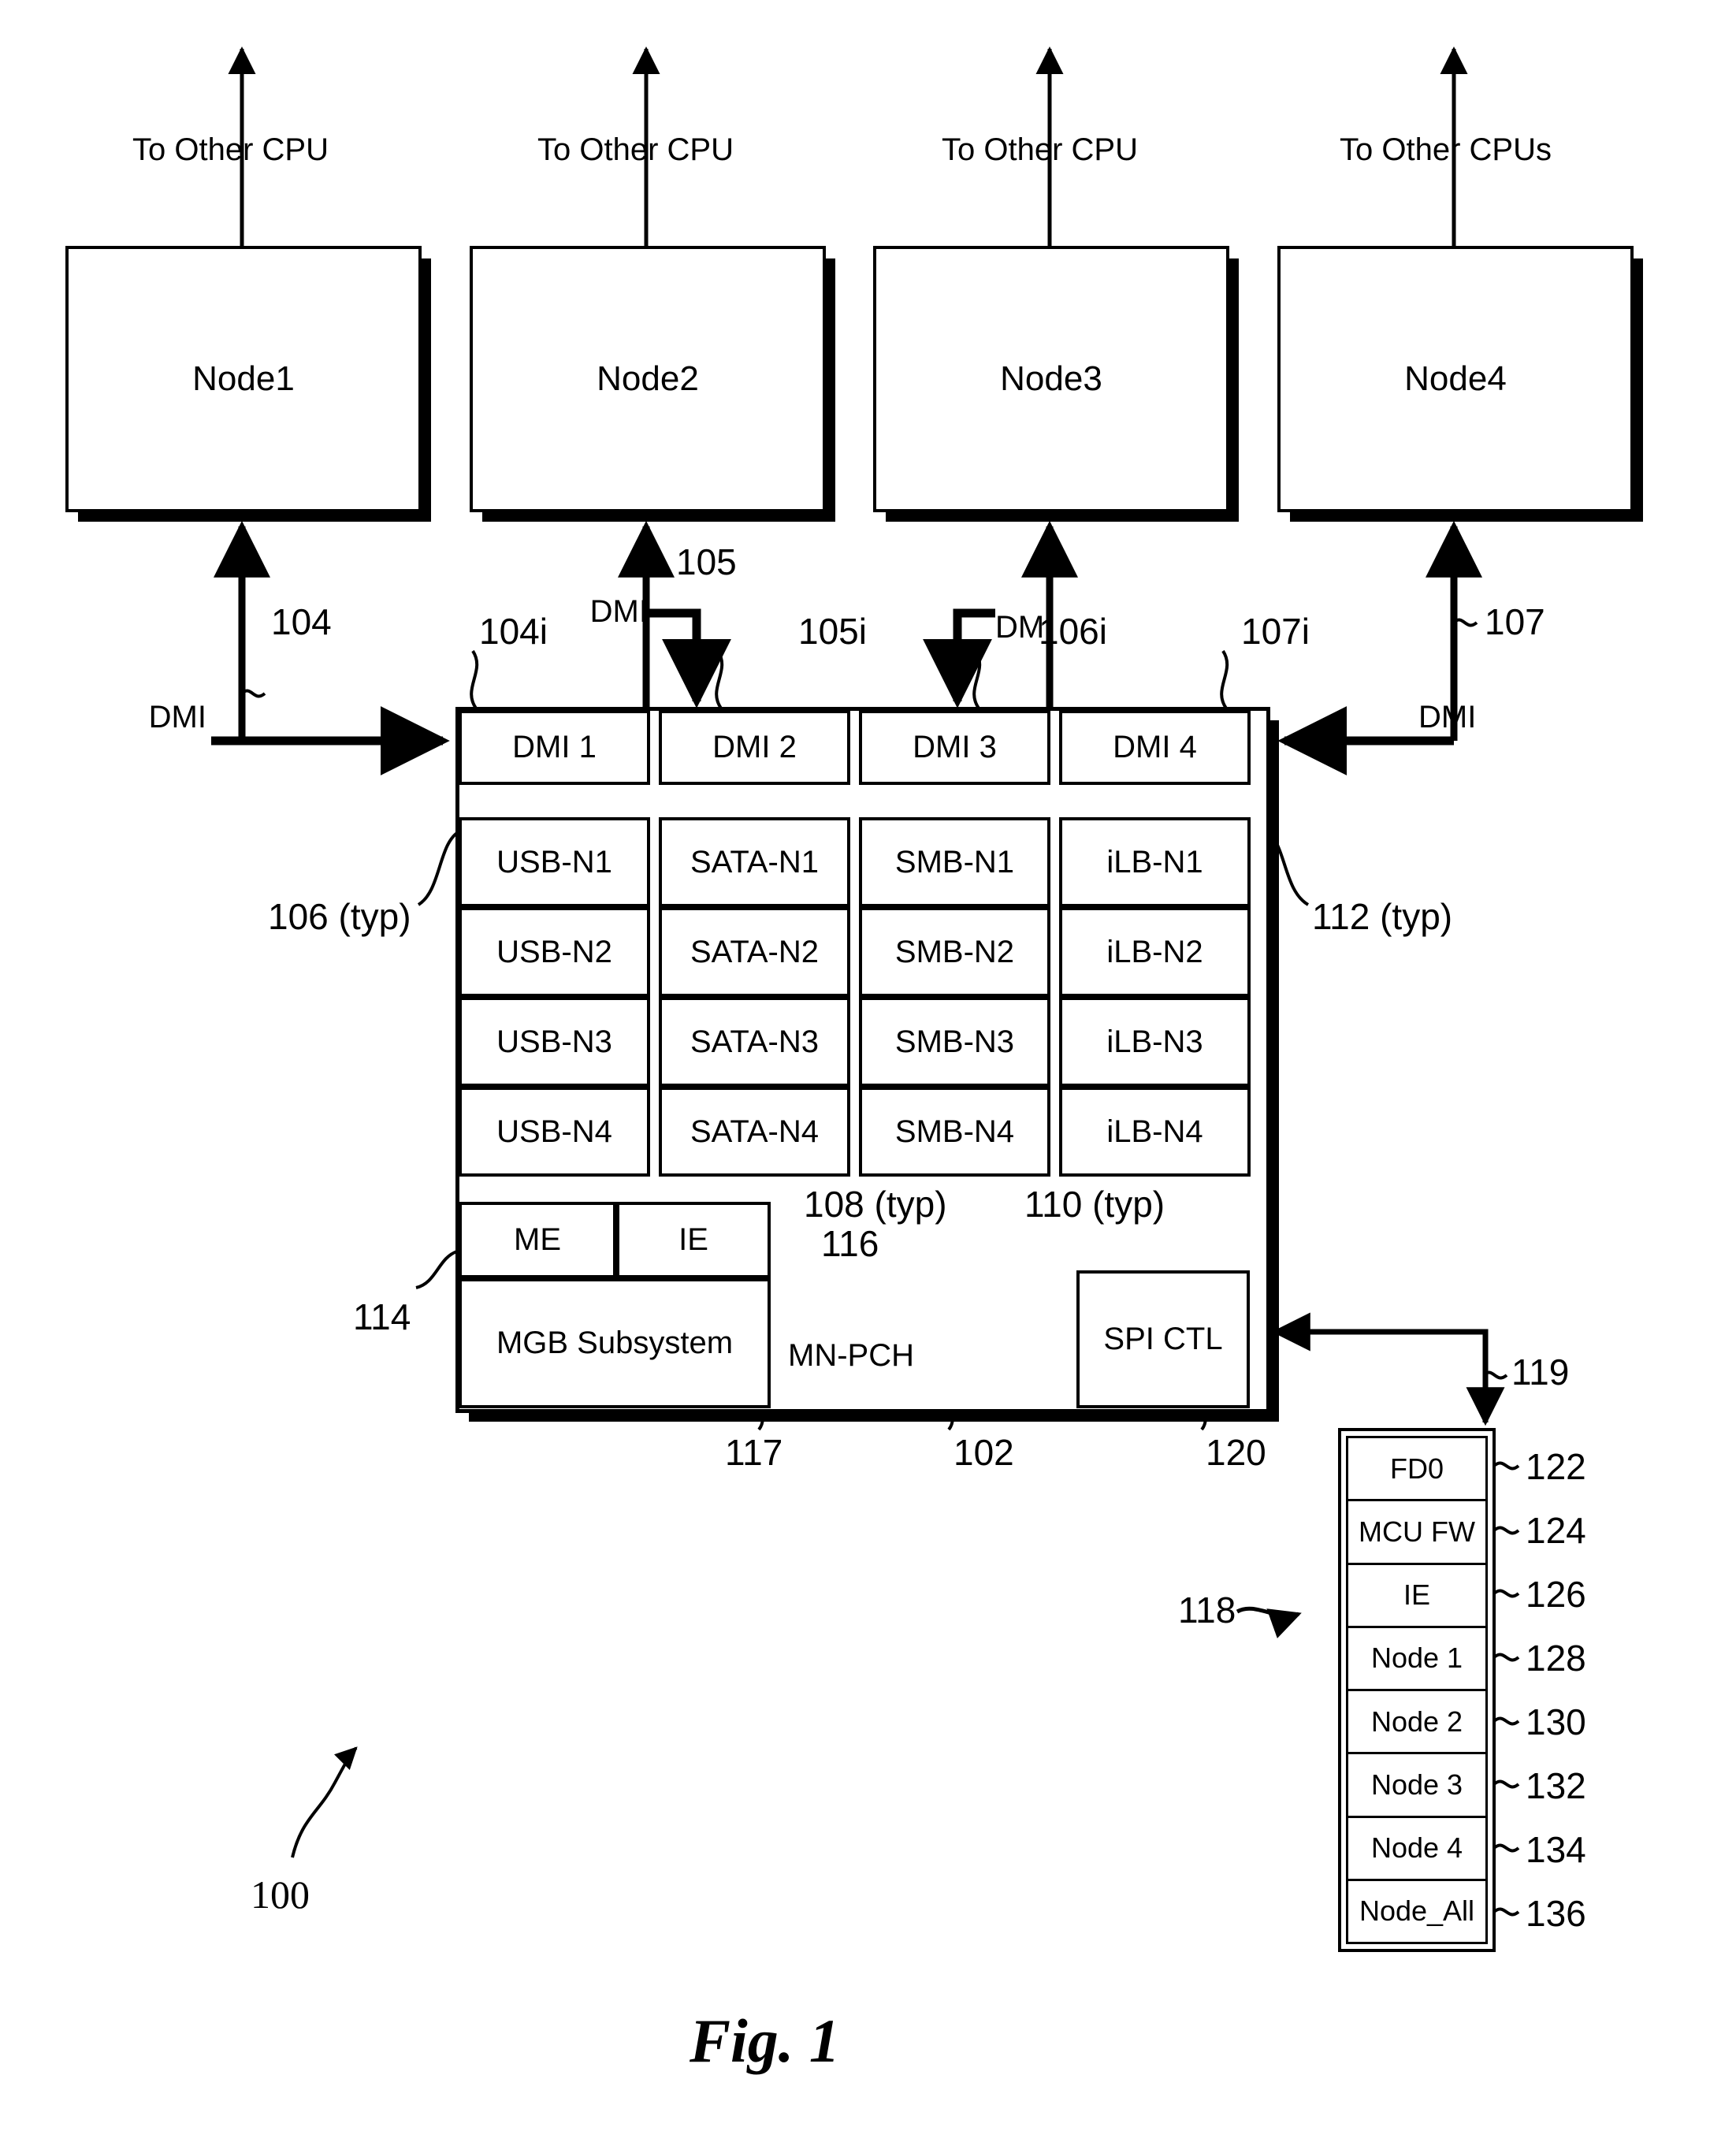 Image resolution: width=1736 pixels, height=2153 pixels. I want to click on mgb-subsystem-label: MGB Subsystem, so click(615, 1343).